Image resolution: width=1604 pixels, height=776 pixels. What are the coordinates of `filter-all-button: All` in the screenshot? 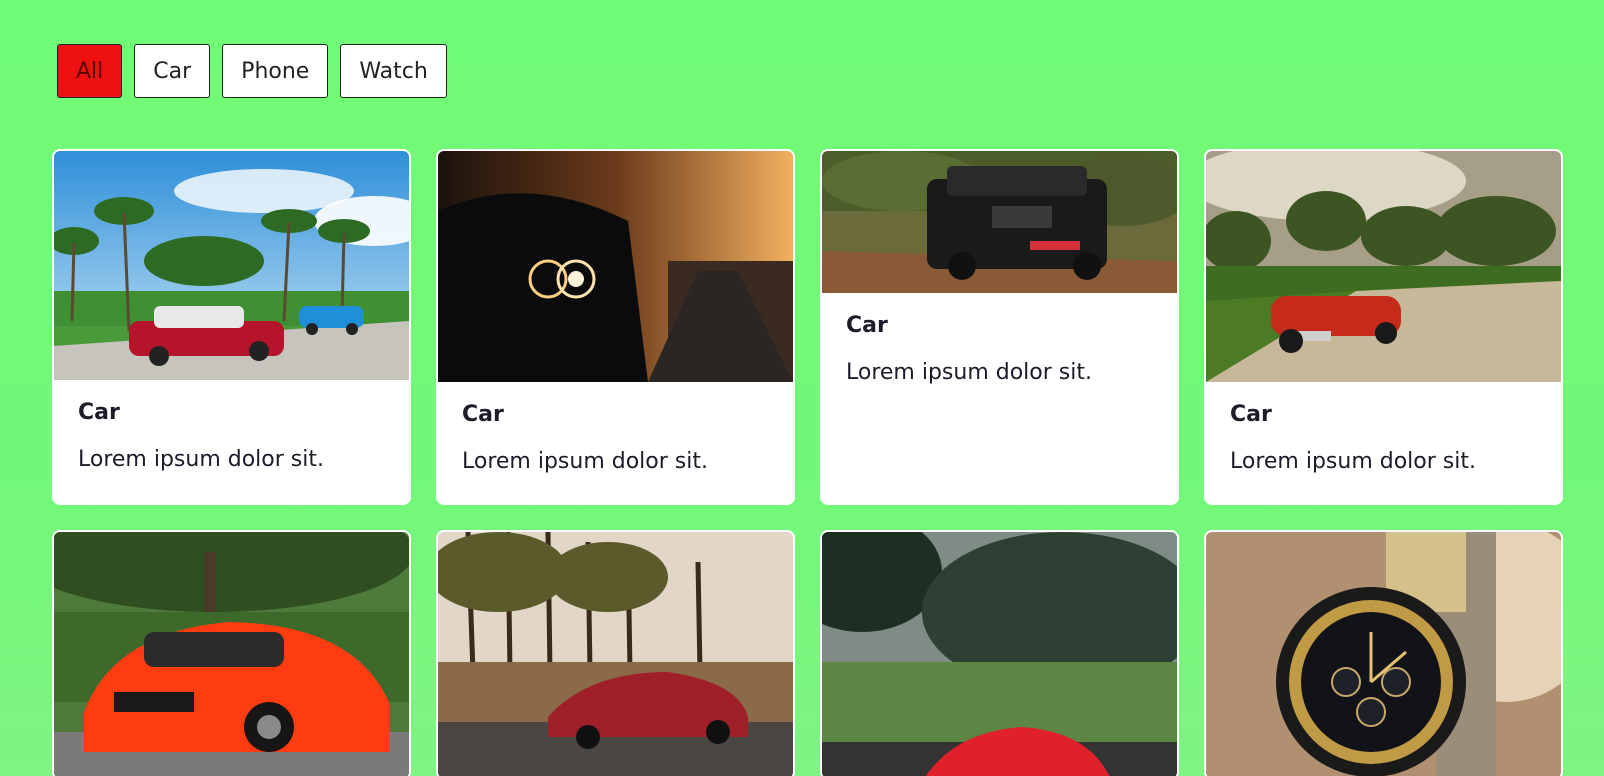 It's located at (90, 71).